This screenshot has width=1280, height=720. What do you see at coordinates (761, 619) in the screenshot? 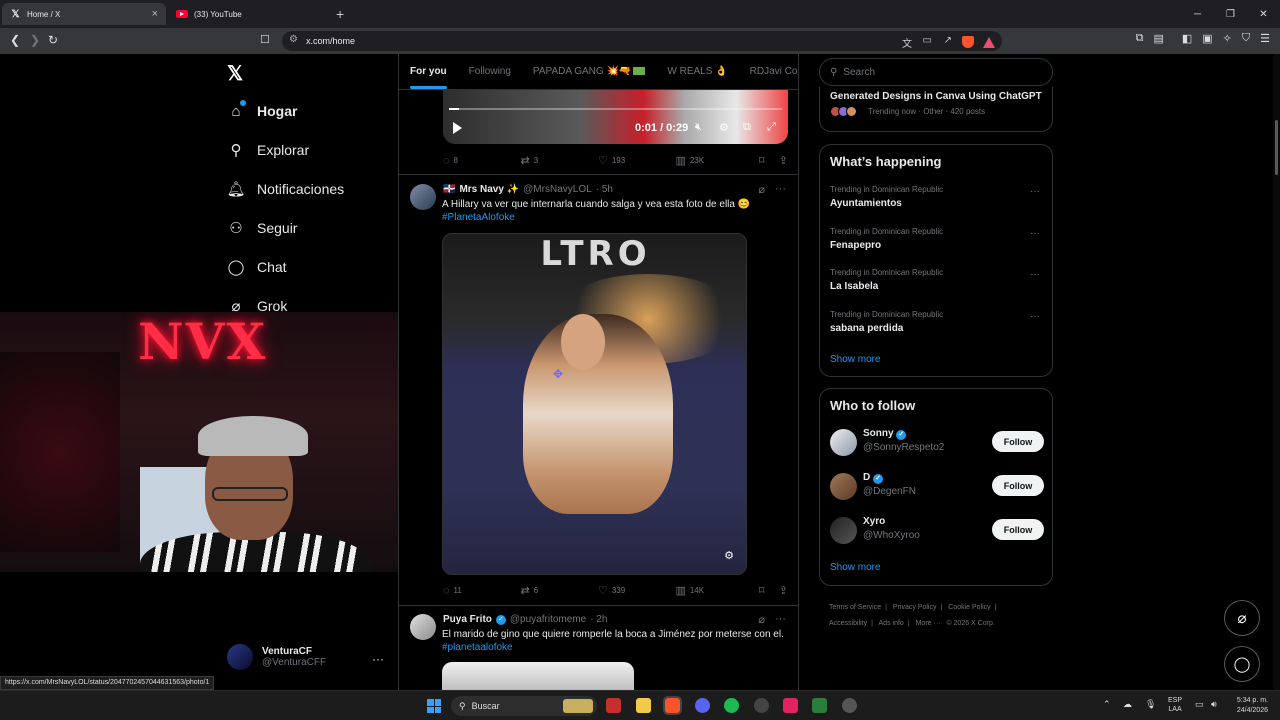
I see `grok-post-icon: ⌀` at bounding box center [761, 619].